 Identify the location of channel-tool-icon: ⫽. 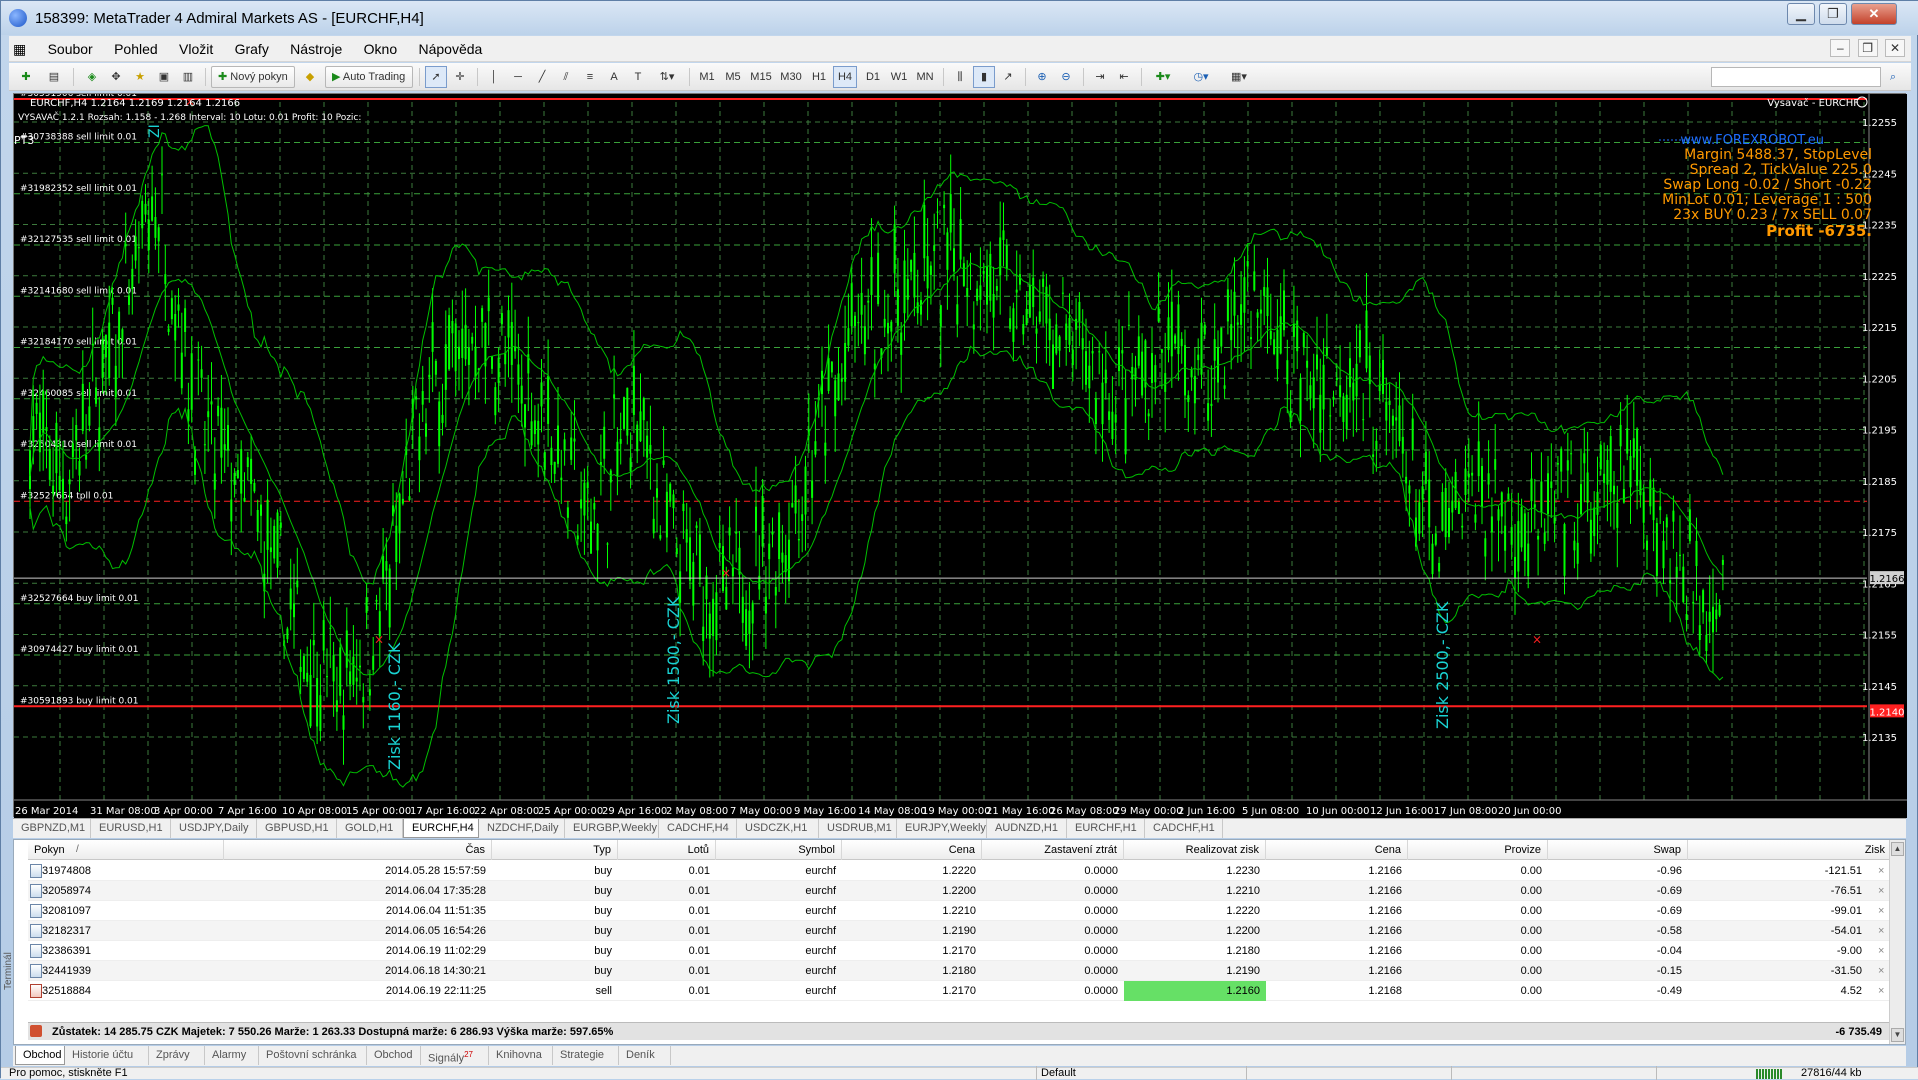
(566, 77).